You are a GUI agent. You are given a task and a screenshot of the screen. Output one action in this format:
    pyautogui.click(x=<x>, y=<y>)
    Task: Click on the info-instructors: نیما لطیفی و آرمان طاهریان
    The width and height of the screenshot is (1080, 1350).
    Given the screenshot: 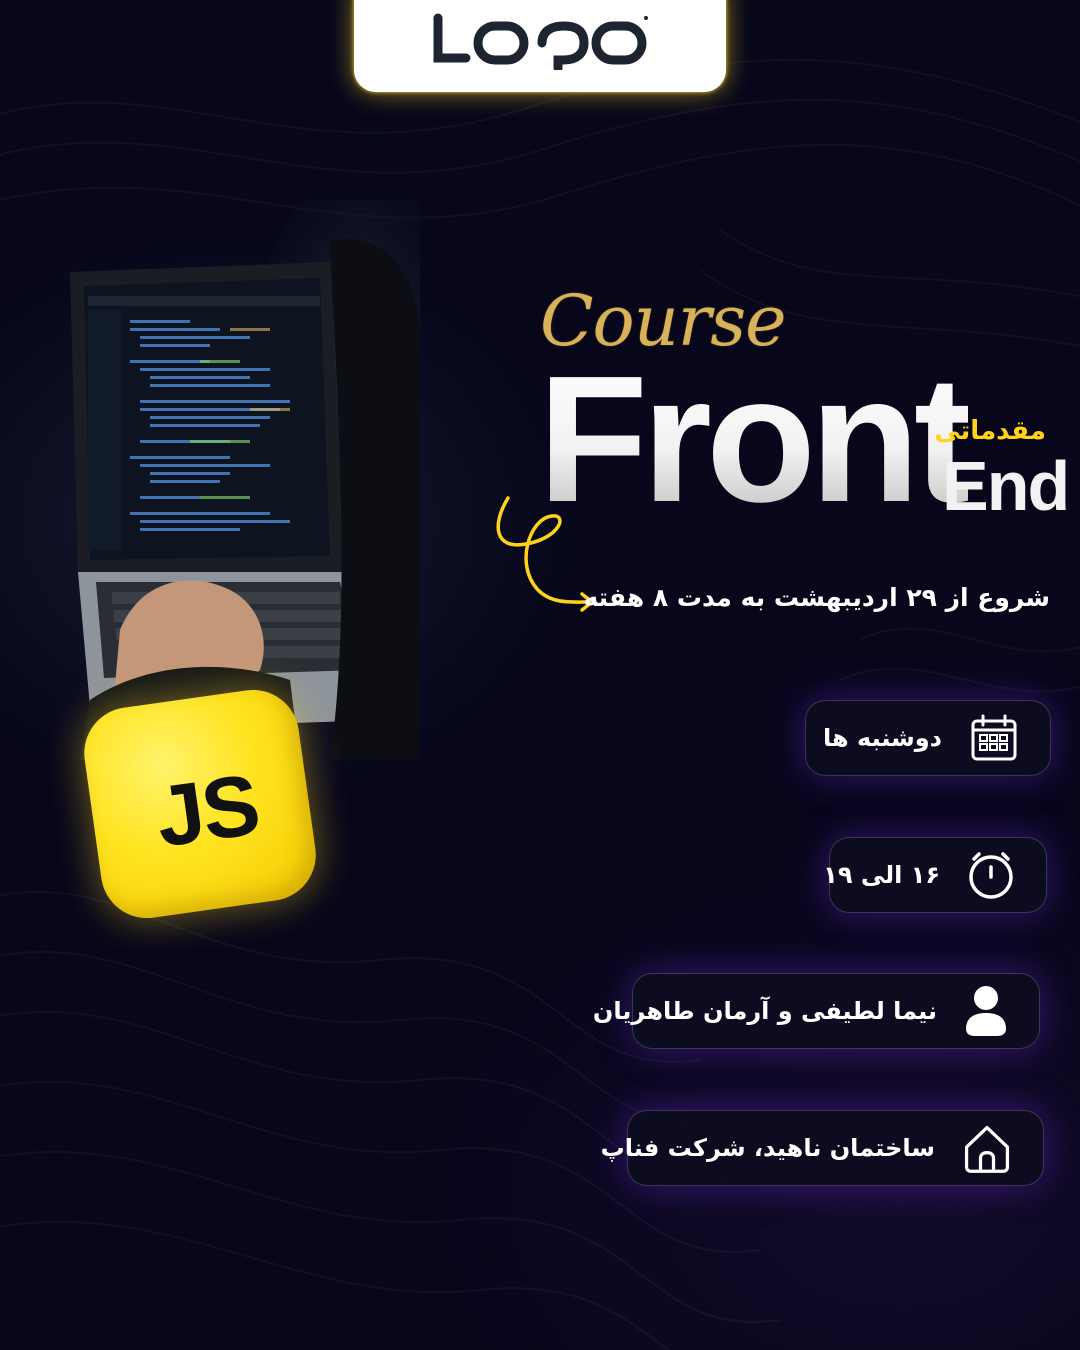 What is the action you would take?
    pyautogui.click(x=816, y=1011)
    